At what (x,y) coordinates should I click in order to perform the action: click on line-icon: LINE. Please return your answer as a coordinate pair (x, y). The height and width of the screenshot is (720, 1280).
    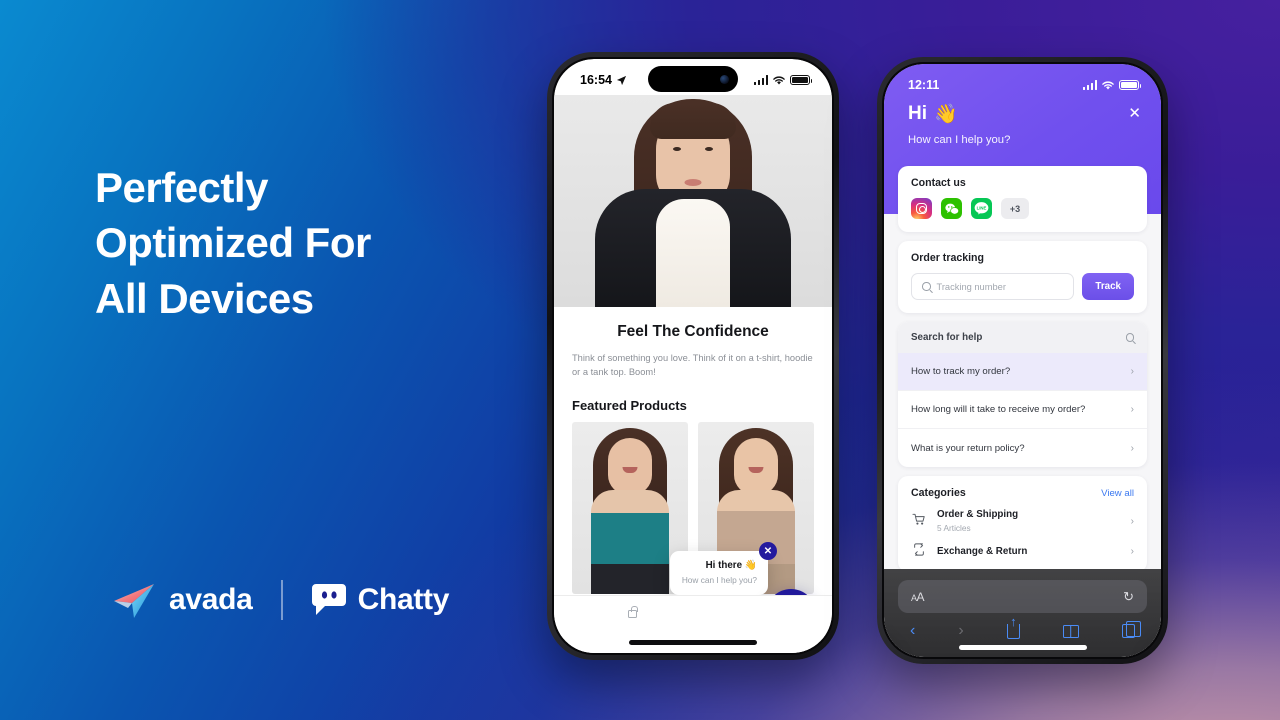
    Looking at the image, I should click on (981, 208).